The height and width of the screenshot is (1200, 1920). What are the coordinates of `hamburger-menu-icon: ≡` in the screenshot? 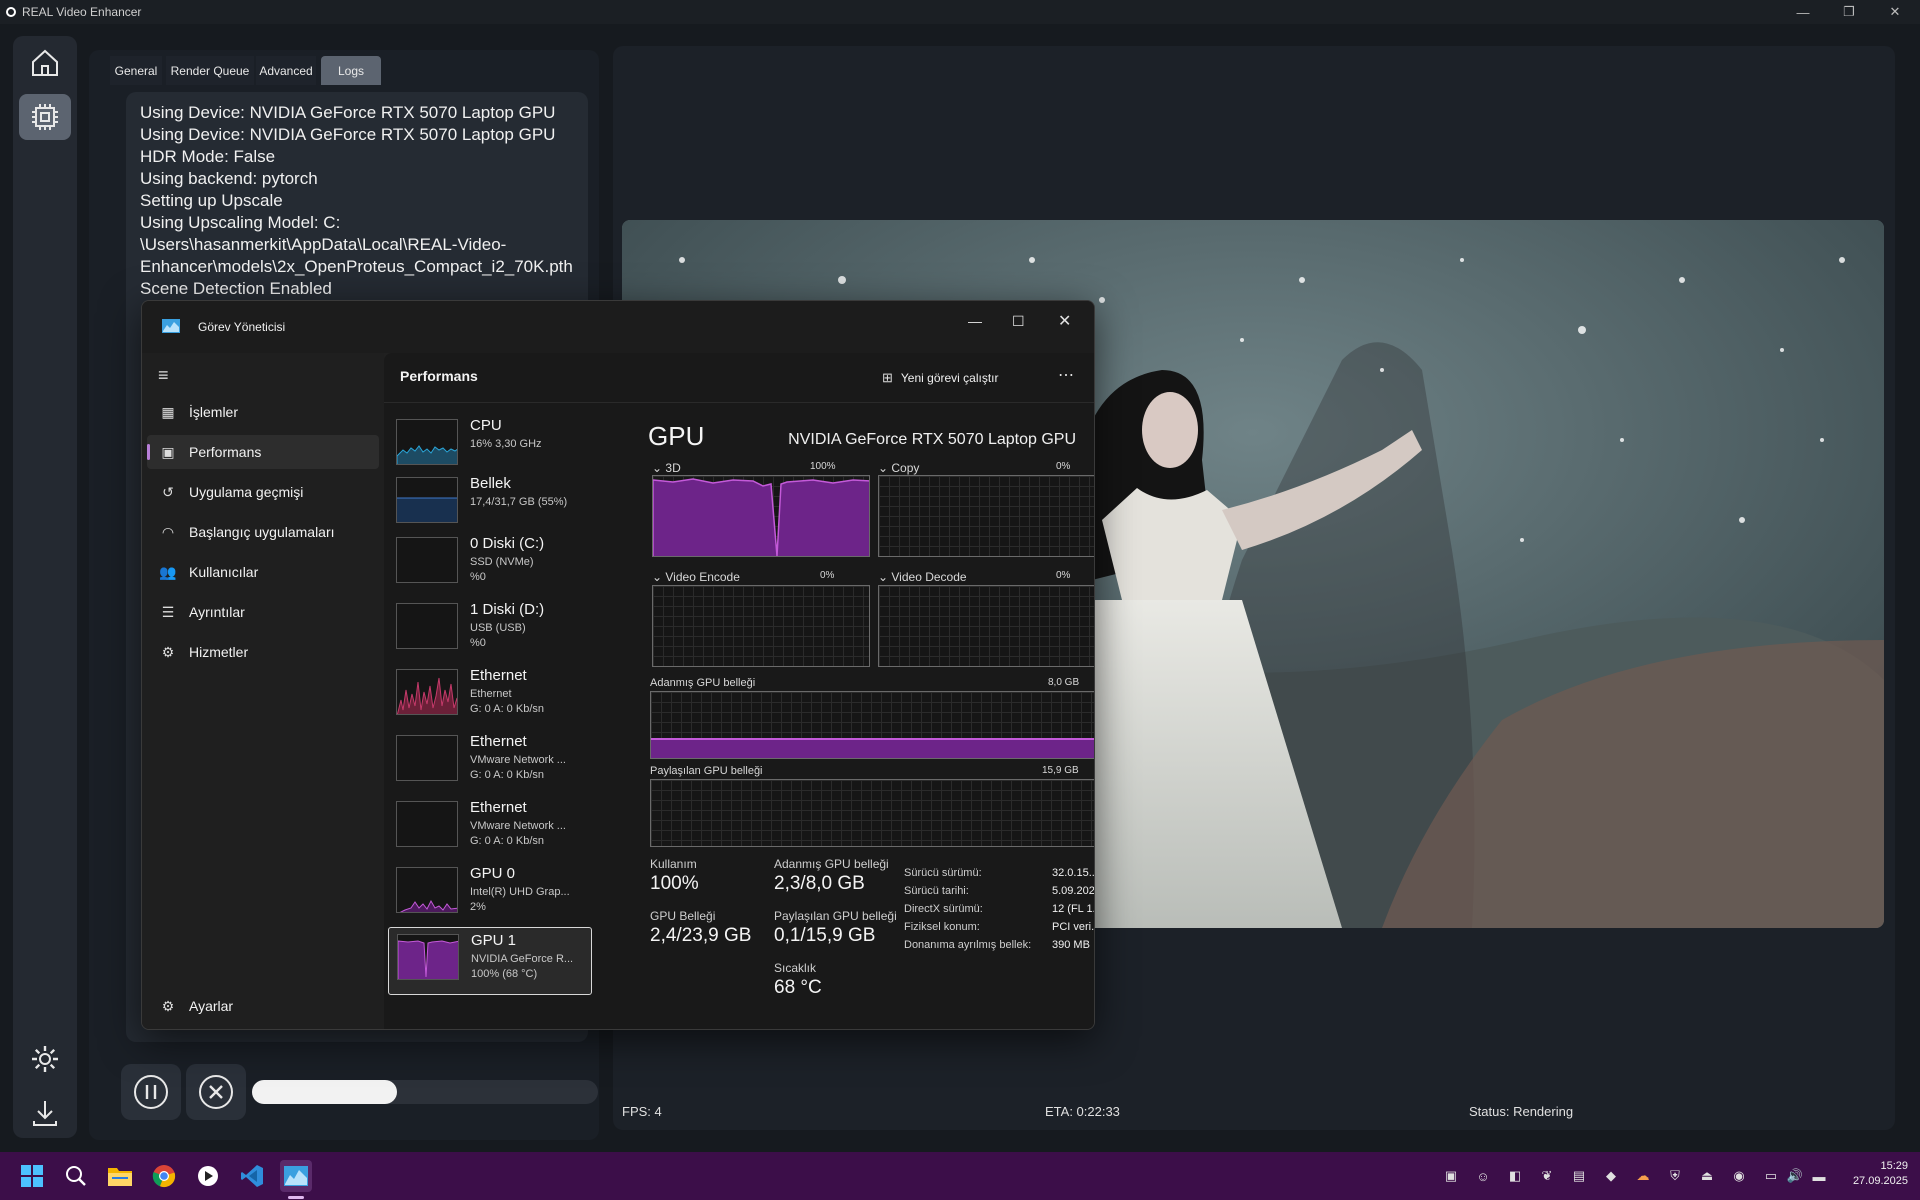 It's located at (163, 375).